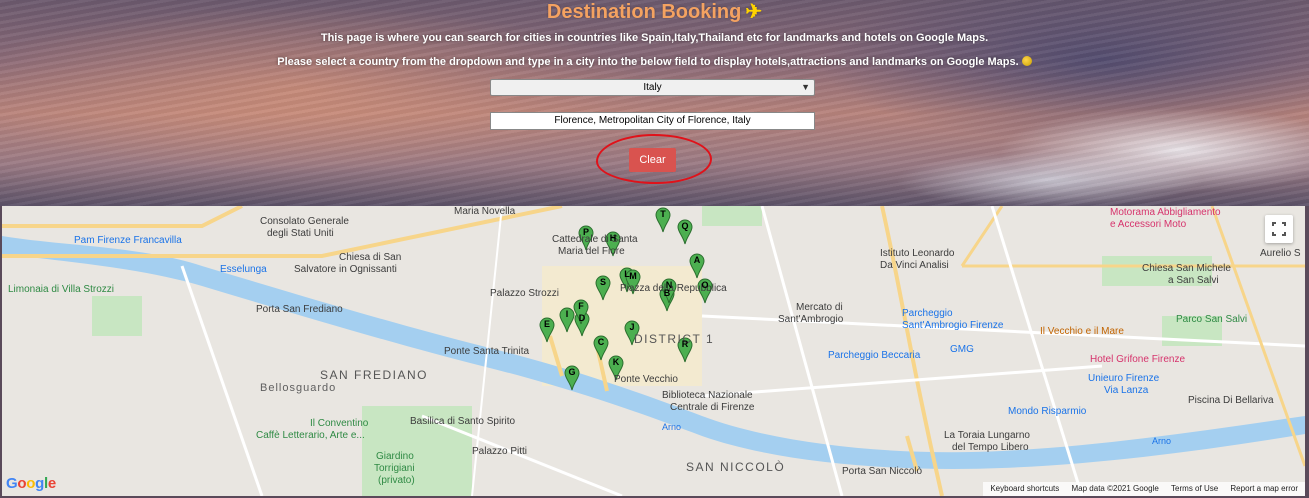  What do you see at coordinates (394, 468) in the screenshot?
I see `label-giardino-2: Torrigiani` at bounding box center [394, 468].